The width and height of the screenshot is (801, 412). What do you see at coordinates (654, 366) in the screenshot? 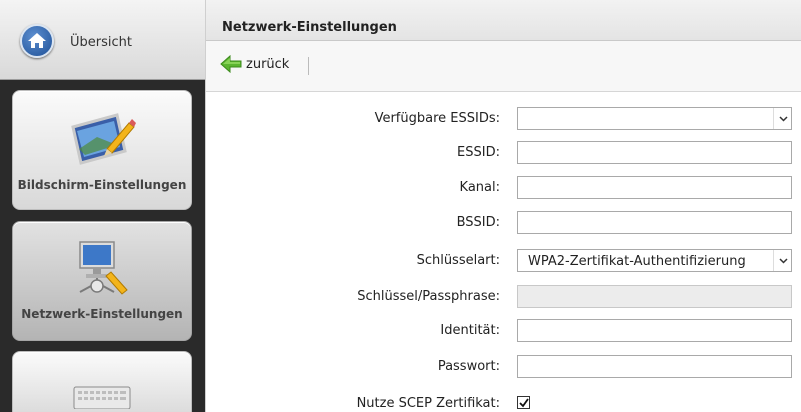
I see `password-field` at bounding box center [654, 366].